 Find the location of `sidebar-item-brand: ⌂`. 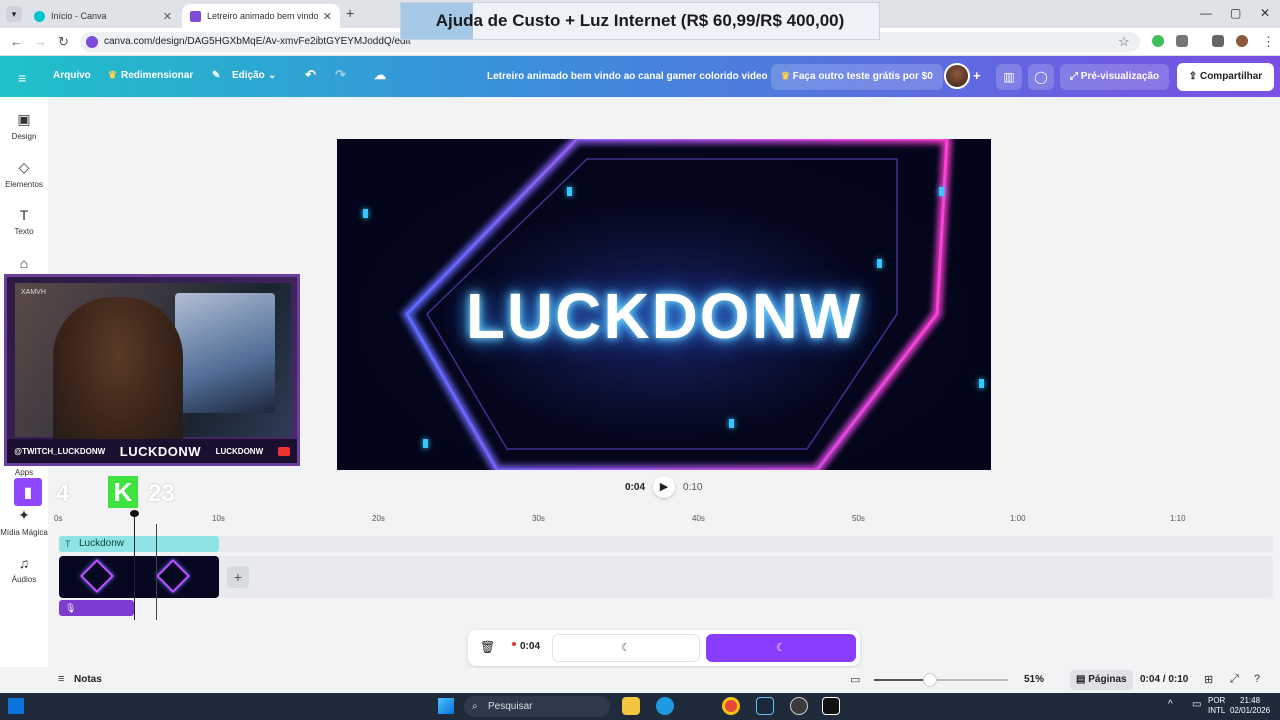

sidebar-item-brand: ⌂ is located at coordinates (24, 265).